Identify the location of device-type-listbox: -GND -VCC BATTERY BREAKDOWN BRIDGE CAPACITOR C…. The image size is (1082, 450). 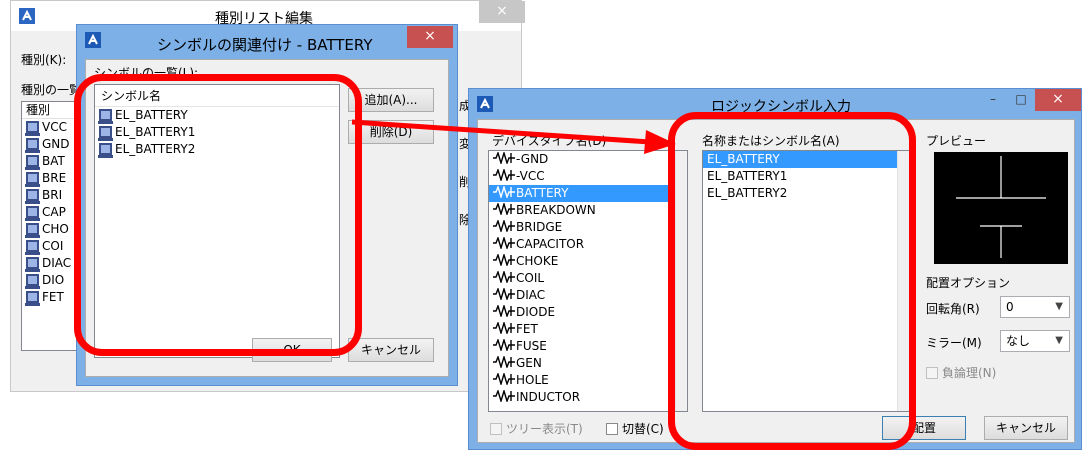
(588, 281).